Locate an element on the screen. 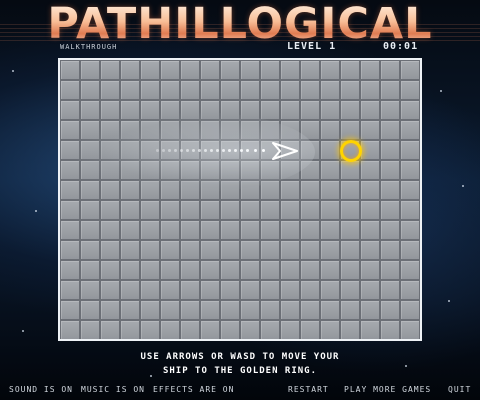 The width and height of the screenshot is (480, 400). walkthrough-link: WALKTHROUGH is located at coordinates (88, 47).